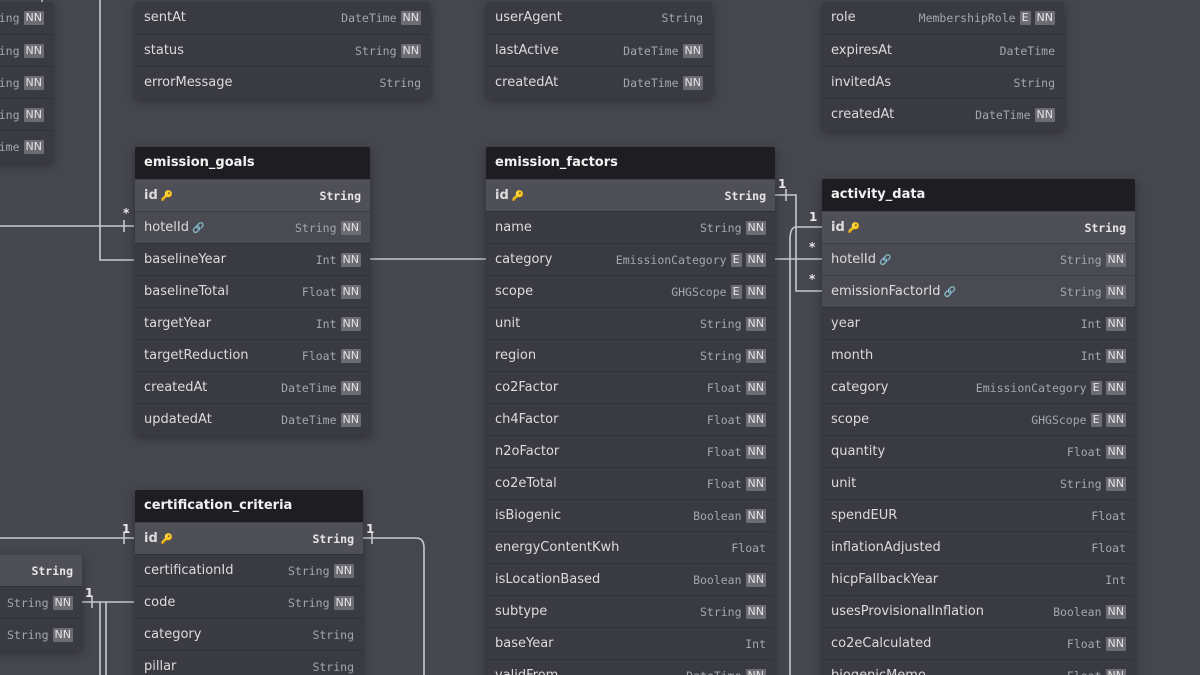  What do you see at coordinates (526, 667) in the screenshot?
I see `field-name: validFrom` at bounding box center [526, 667].